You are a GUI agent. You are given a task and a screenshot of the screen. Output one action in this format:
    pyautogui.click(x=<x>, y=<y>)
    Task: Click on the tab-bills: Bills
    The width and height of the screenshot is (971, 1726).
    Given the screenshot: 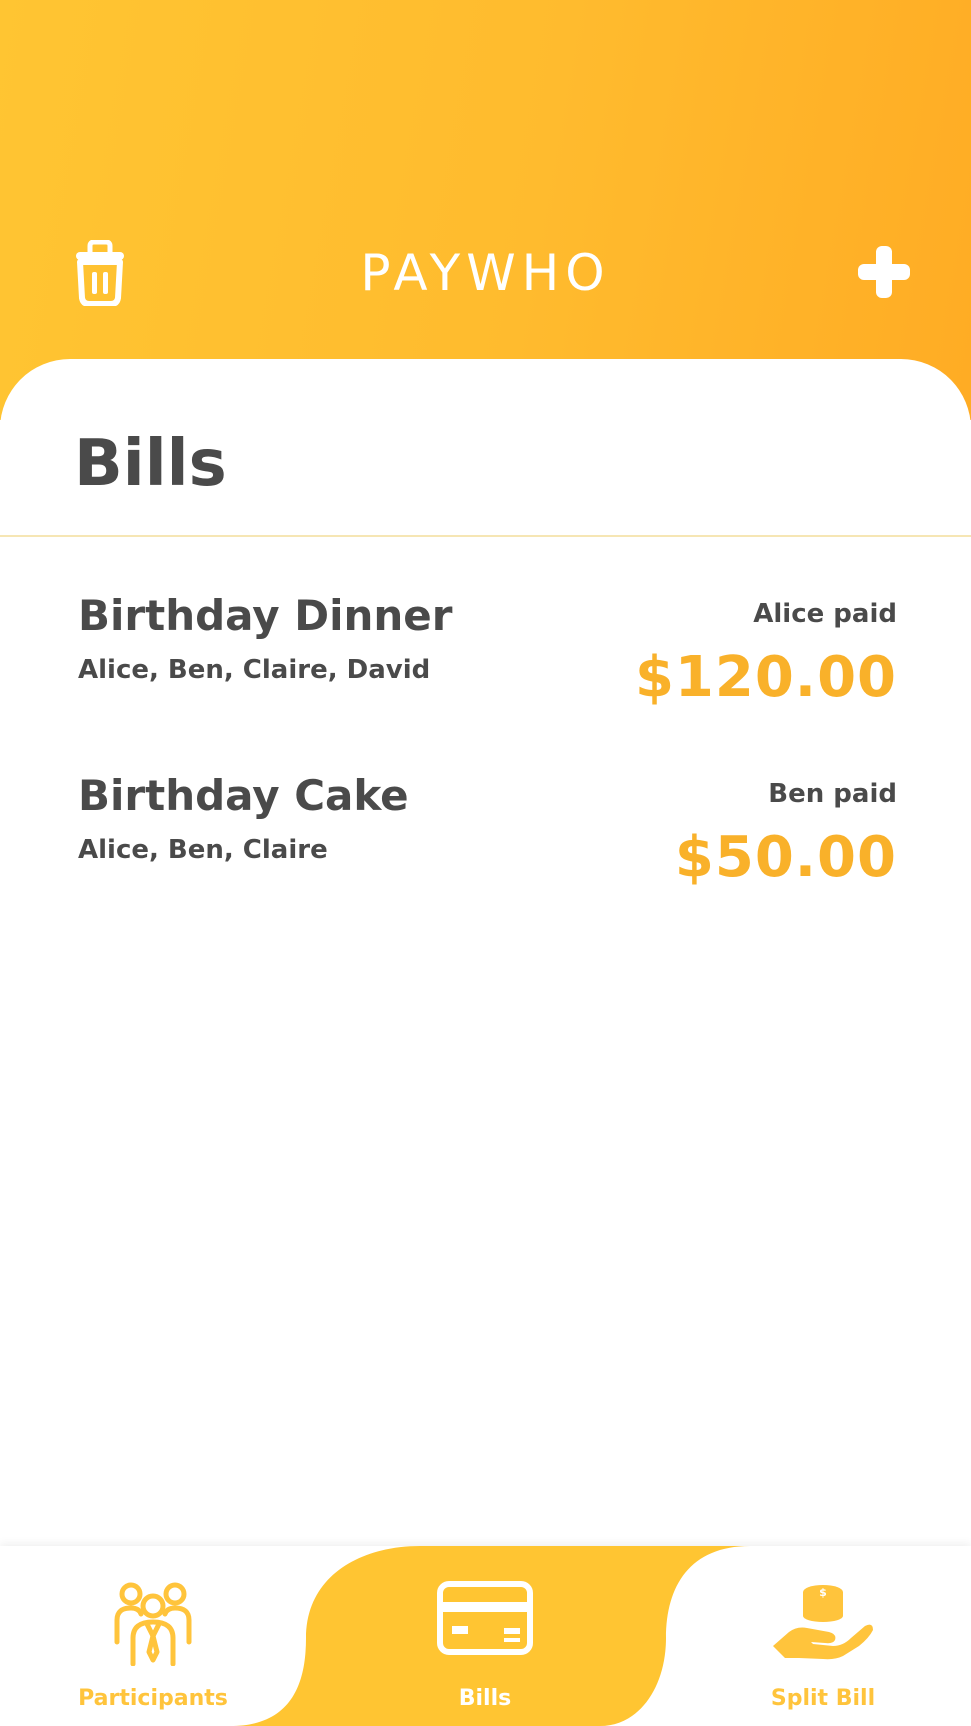 What is the action you would take?
    pyautogui.click(x=485, y=1636)
    